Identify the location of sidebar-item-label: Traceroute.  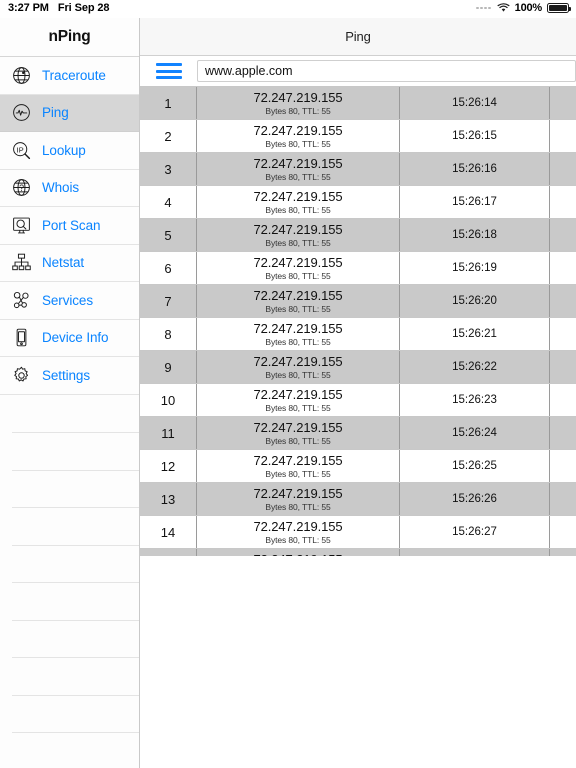
(74, 75).